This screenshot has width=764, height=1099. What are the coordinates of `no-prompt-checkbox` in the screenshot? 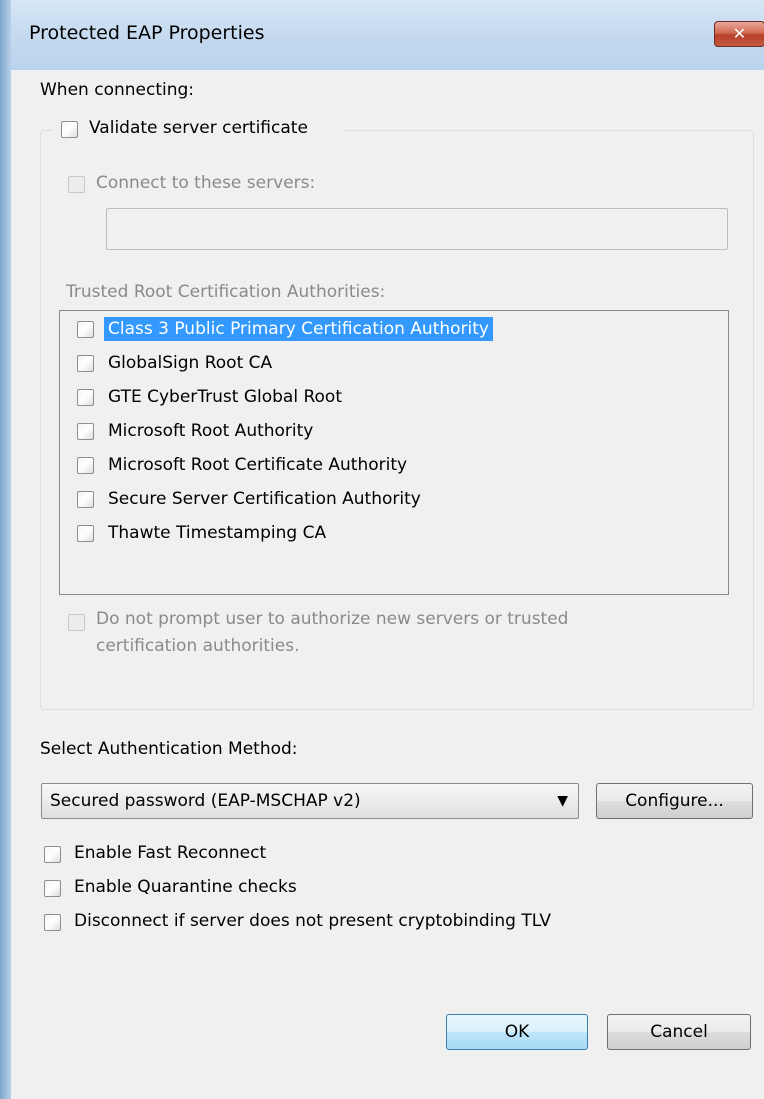 It's located at (76, 622).